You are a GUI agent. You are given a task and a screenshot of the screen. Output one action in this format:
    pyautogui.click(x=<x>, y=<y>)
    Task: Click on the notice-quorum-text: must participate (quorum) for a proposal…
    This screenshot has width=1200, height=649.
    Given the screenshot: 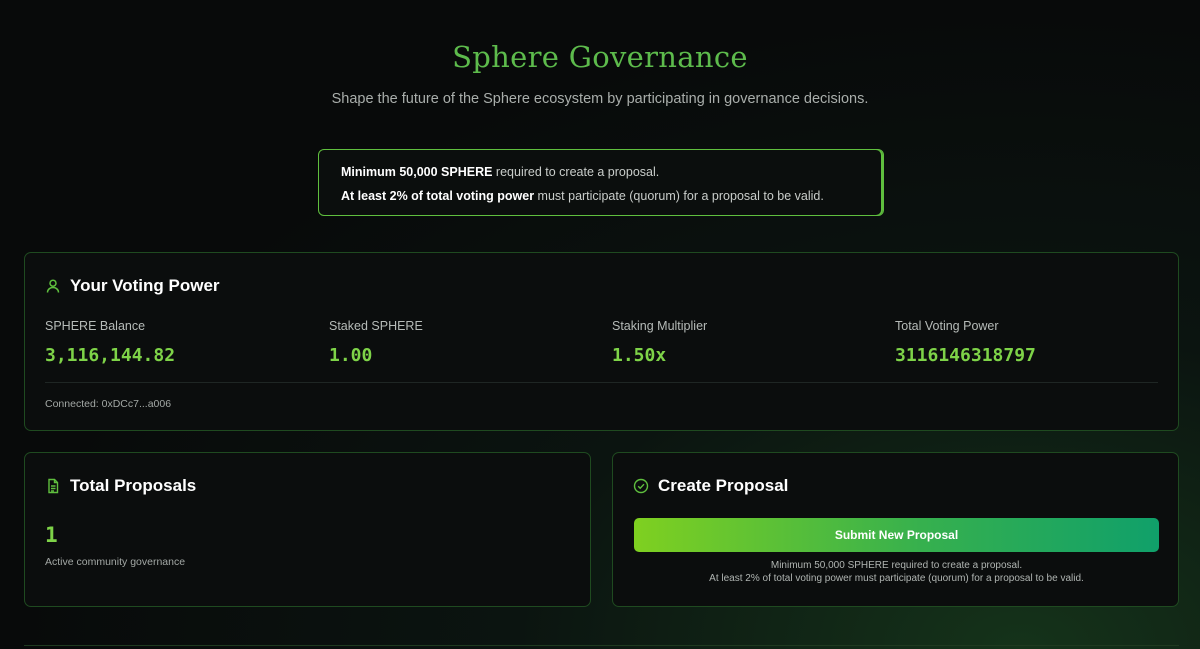 What is the action you would take?
    pyautogui.click(x=679, y=196)
    